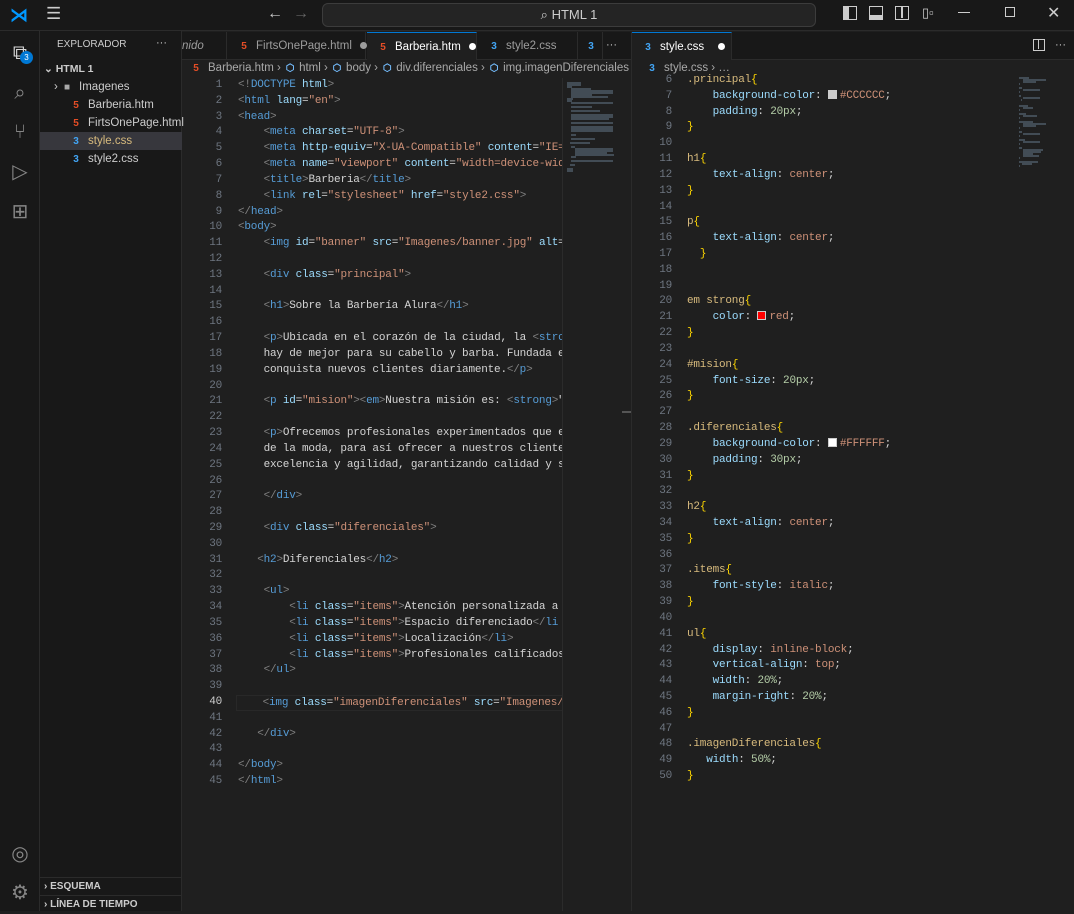 This screenshot has height=914, width=1074. Describe the element at coordinates (712, 366) in the screenshot. I see `code-line: #mision{` at that location.